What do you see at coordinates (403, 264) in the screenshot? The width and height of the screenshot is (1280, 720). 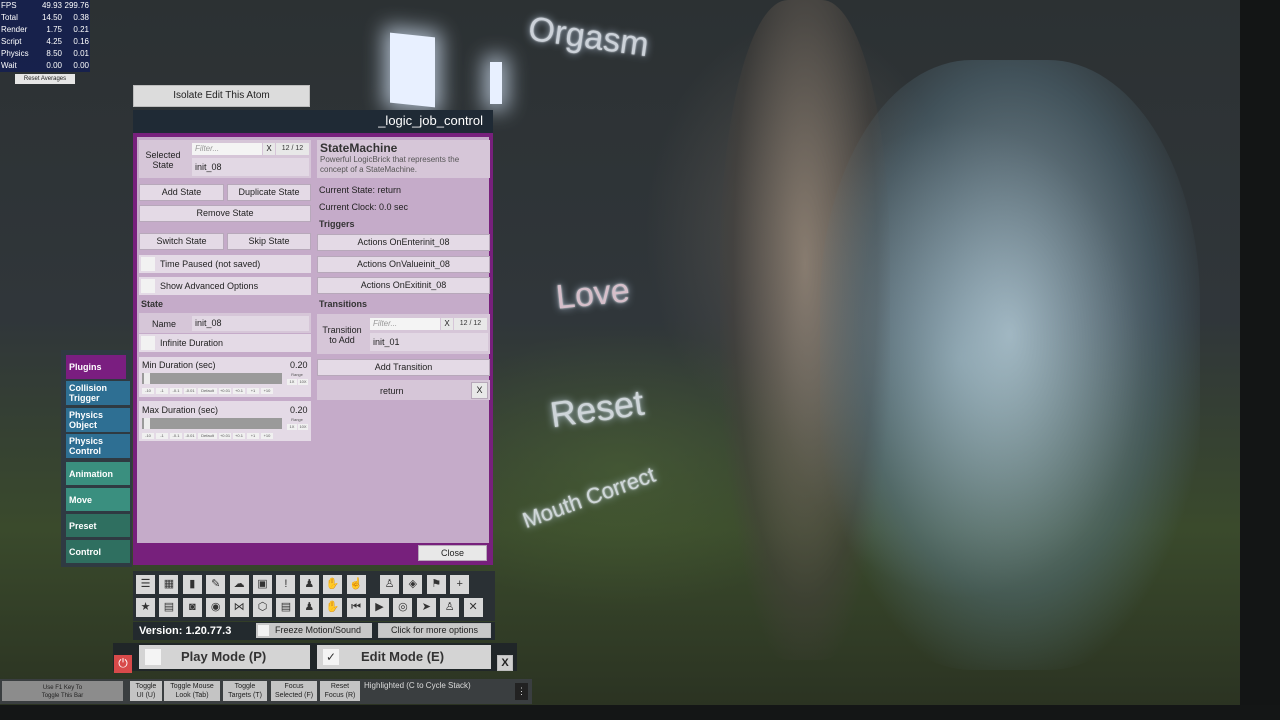 I see `actions-onvalue-button: Actions OnValueinit_08` at bounding box center [403, 264].